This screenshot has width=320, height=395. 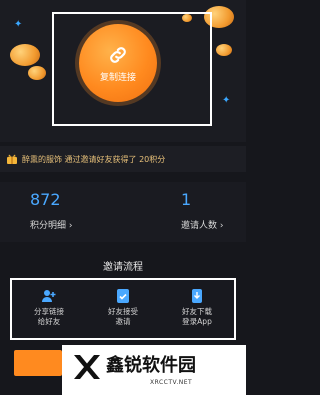 What do you see at coordinates (171, 382) in the screenshot?
I see `watermark-url: XRCCTV.NET` at bounding box center [171, 382].